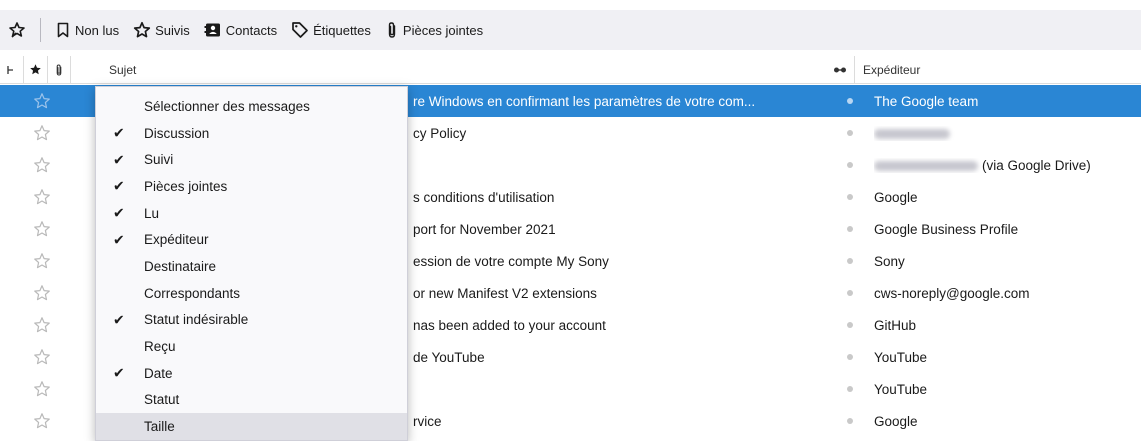 This screenshot has width=1141, height=441. What do you see at coordinates (251, 186) in the screenshot?
I see `menu-item-column-toggle: ✔ Pièces jointes` at bounding box center [251, 186].